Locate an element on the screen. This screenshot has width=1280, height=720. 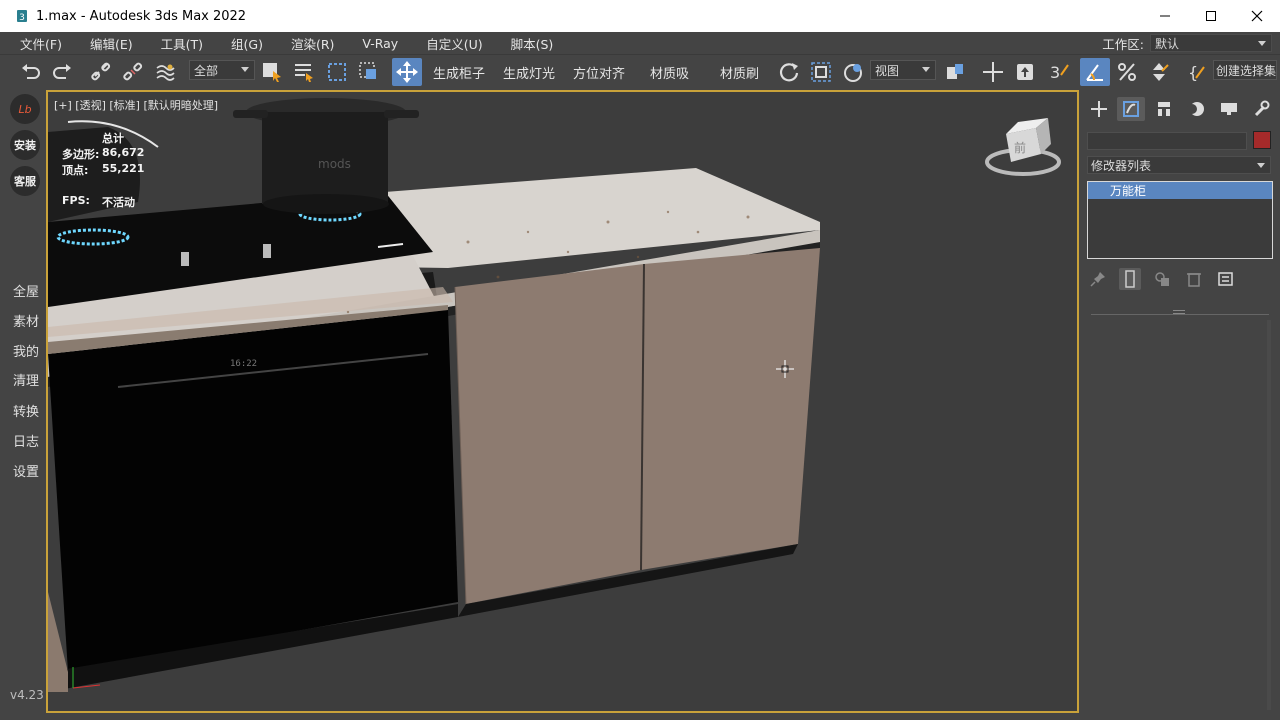
material-brush-button: 材质刷 is located at coordinates (739, 72).